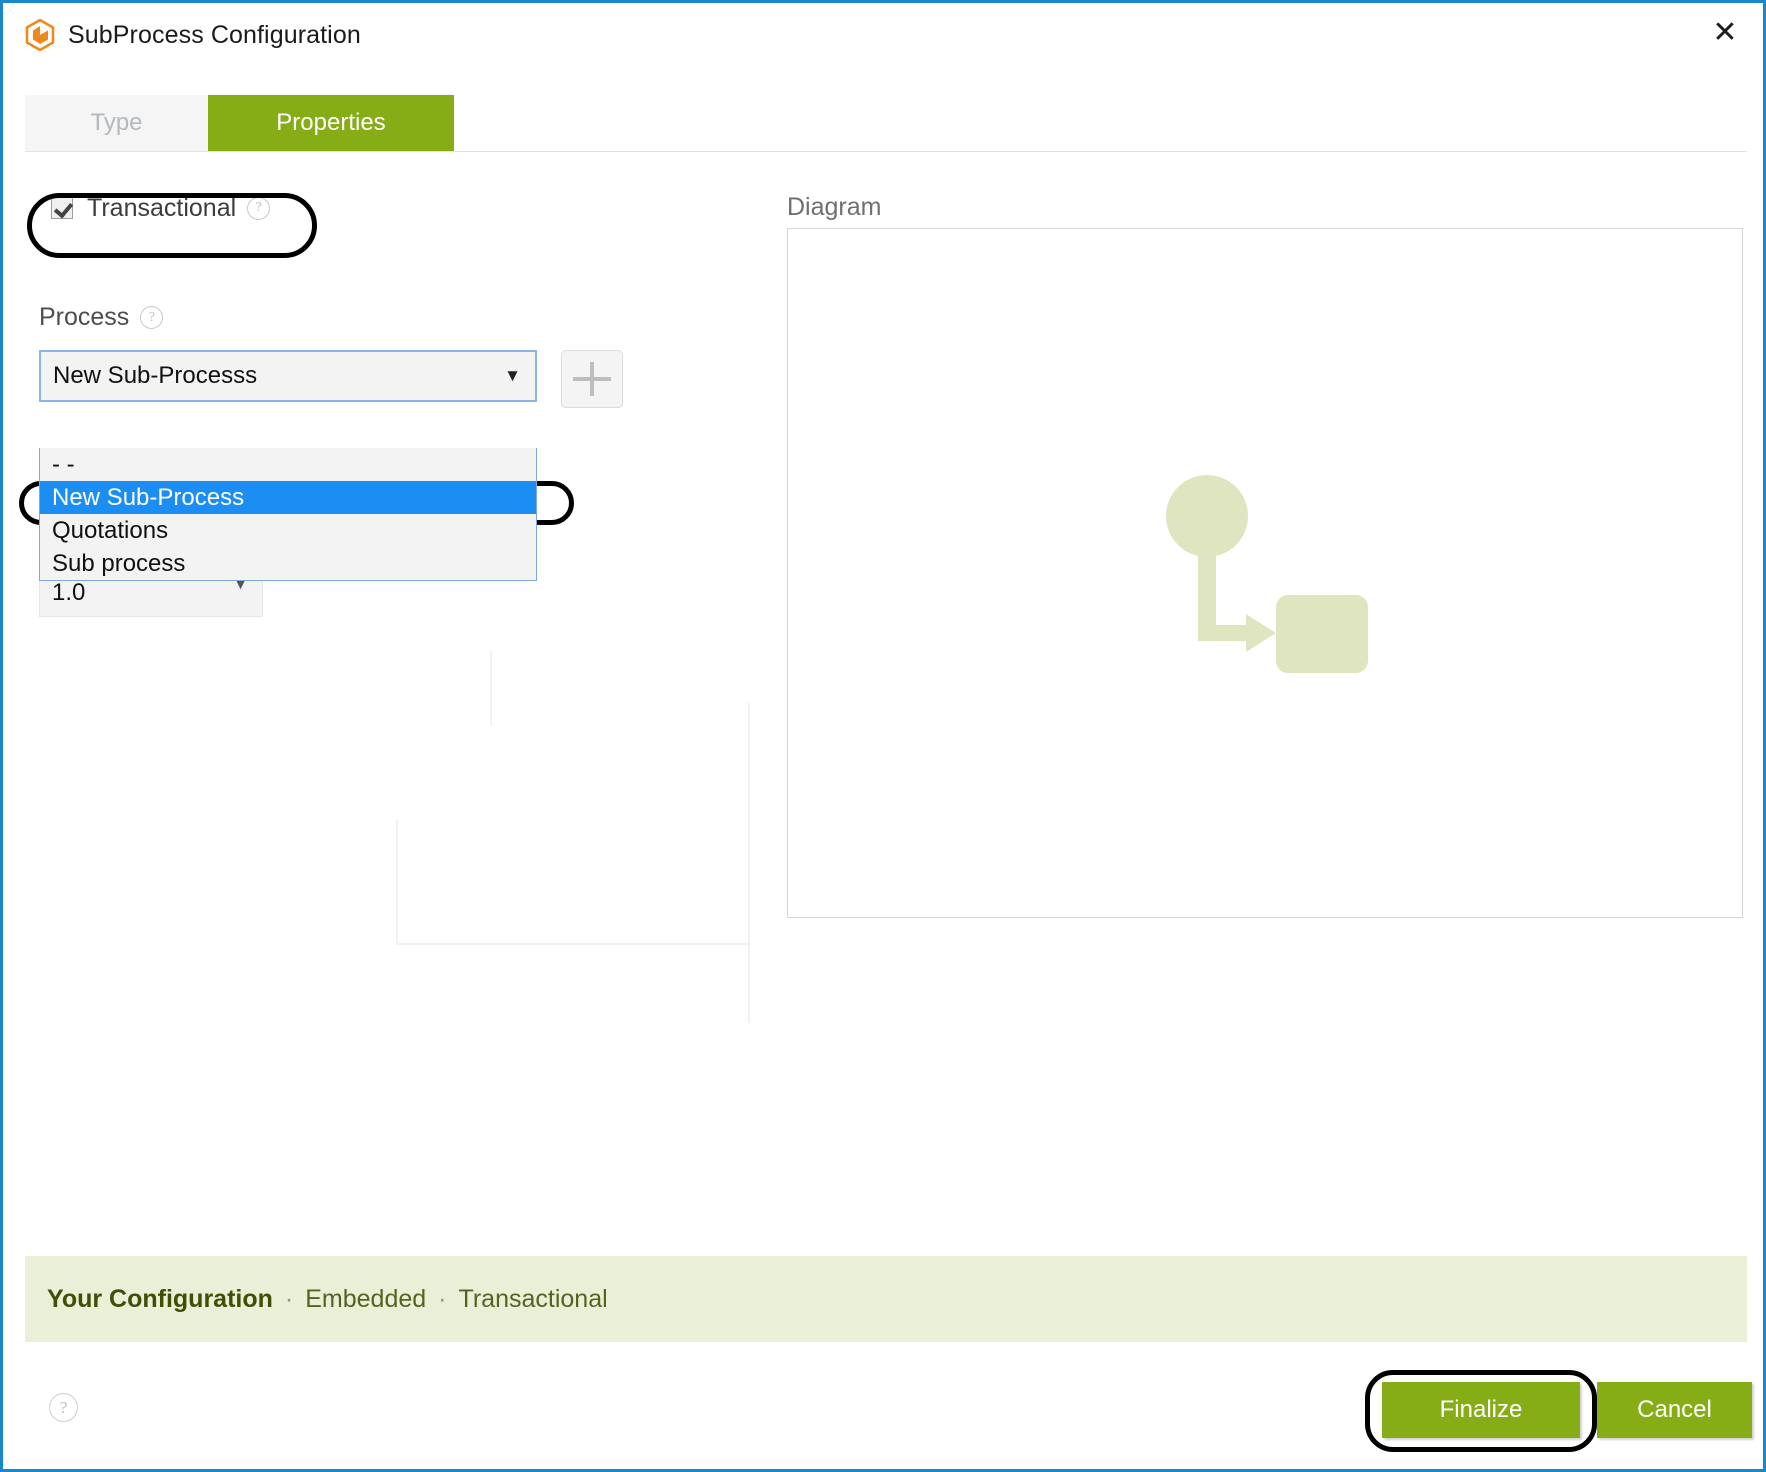 The height and width of the screenshot is (1472, 1766). Describe the element at coordinates (62, 208) in the screenshot. I see `transactional-checkbox` at that location.